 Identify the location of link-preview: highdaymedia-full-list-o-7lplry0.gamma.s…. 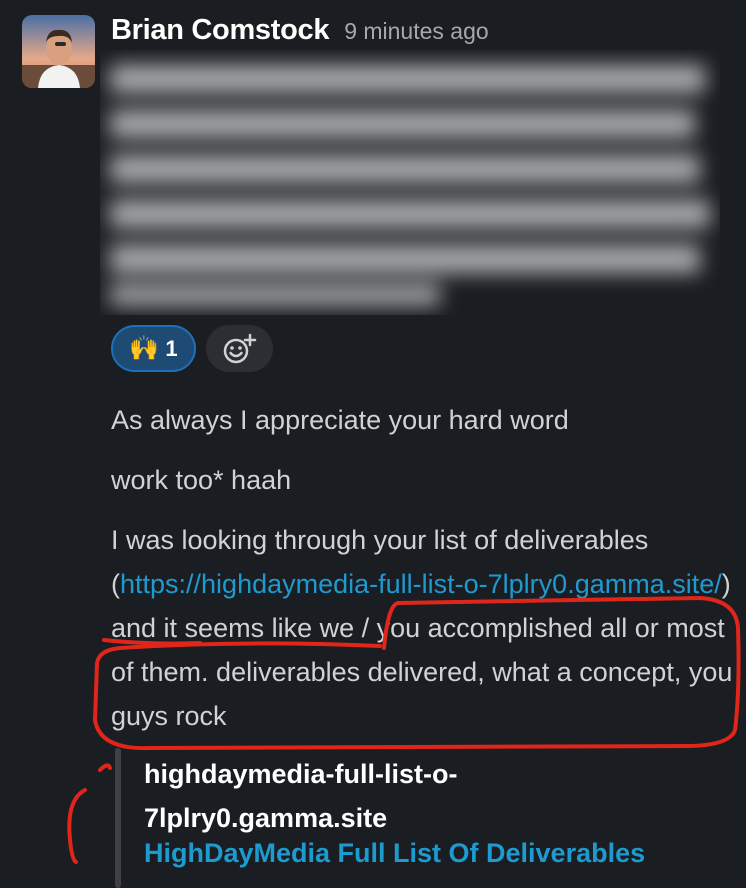
(425, 818).